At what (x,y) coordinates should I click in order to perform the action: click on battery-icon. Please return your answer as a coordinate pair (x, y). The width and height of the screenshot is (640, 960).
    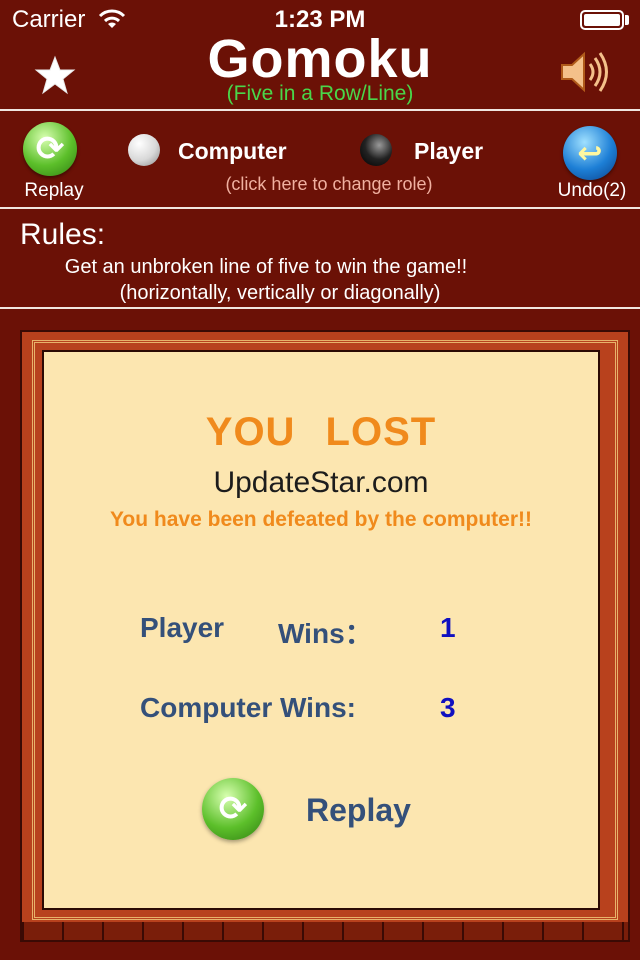
    Looking at the image, I should click on (602, 20).